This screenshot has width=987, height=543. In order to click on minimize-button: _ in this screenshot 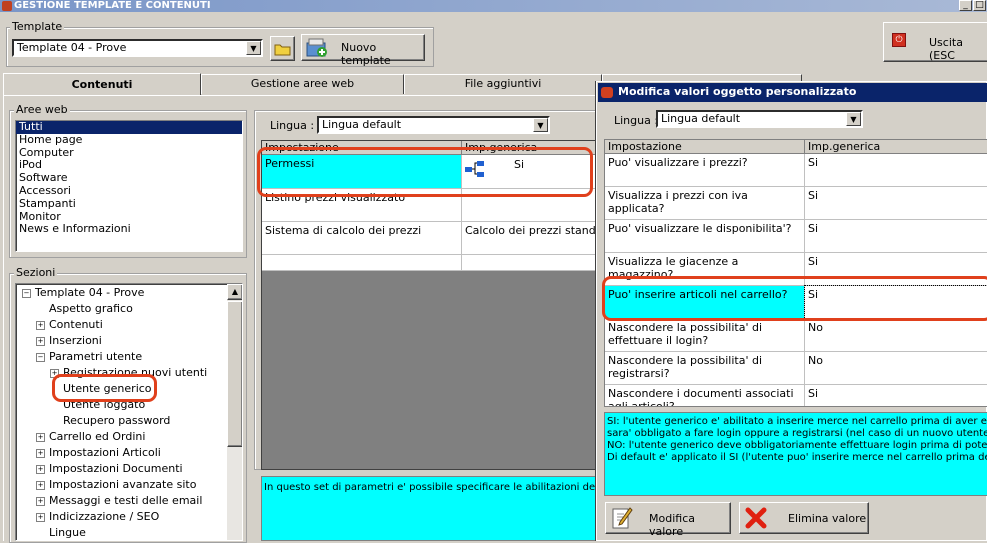, I will do `click(965, 5)`.